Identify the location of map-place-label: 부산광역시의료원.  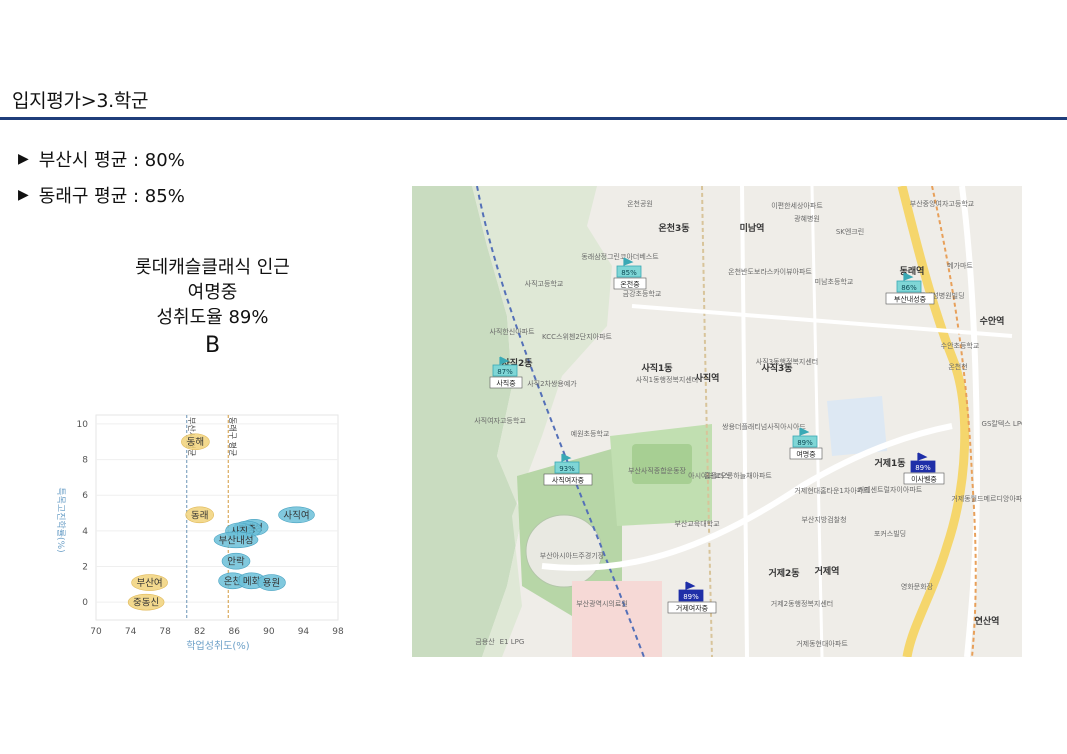
(602, 603).